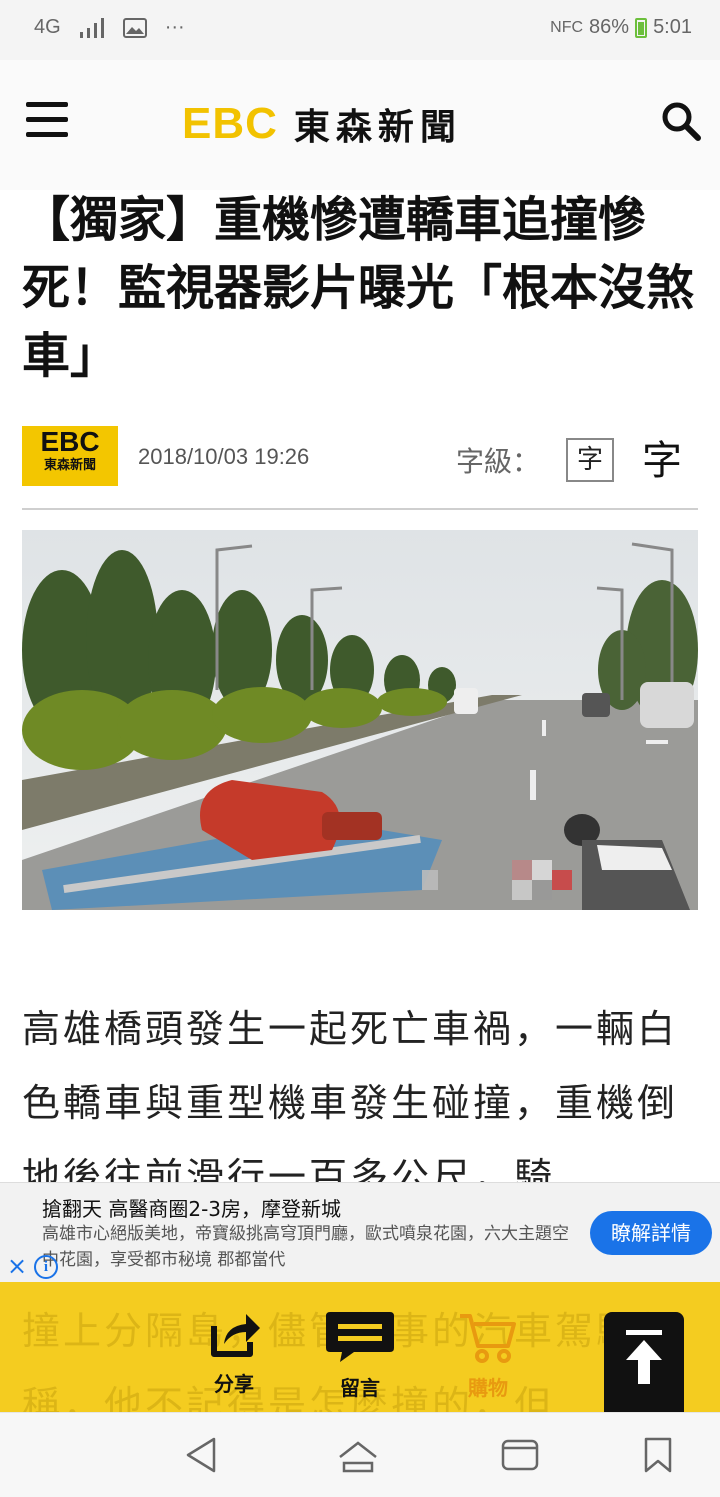 This screenshot has height=1497, width=720. Describe the element at coordinates (609, 27) in the screenshot. I see `battery-percent: 86%` at that location.